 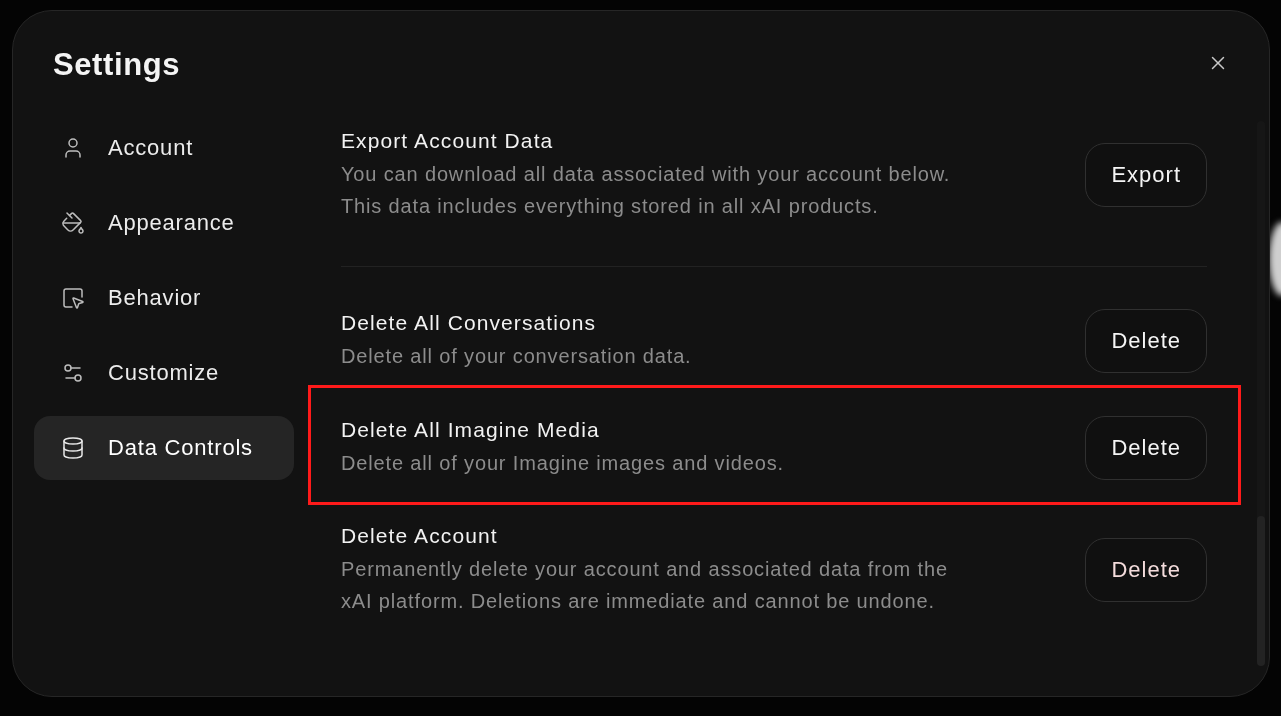 What do you see at coordinates (646, 190) in the screenshot?
I see `setting-description: You can download all data associated with your account below. This data includes everything stored in all xAI products.` at bounding box center [646, 190].